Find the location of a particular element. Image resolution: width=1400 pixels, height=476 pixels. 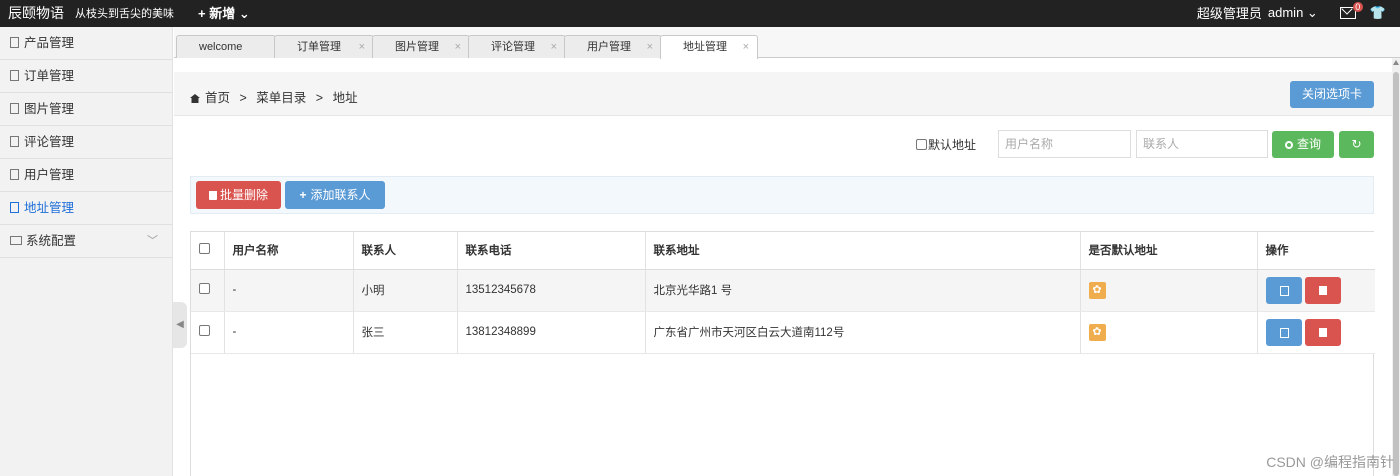

tab-label: 用户管理 is located at coordinates (609, 47).